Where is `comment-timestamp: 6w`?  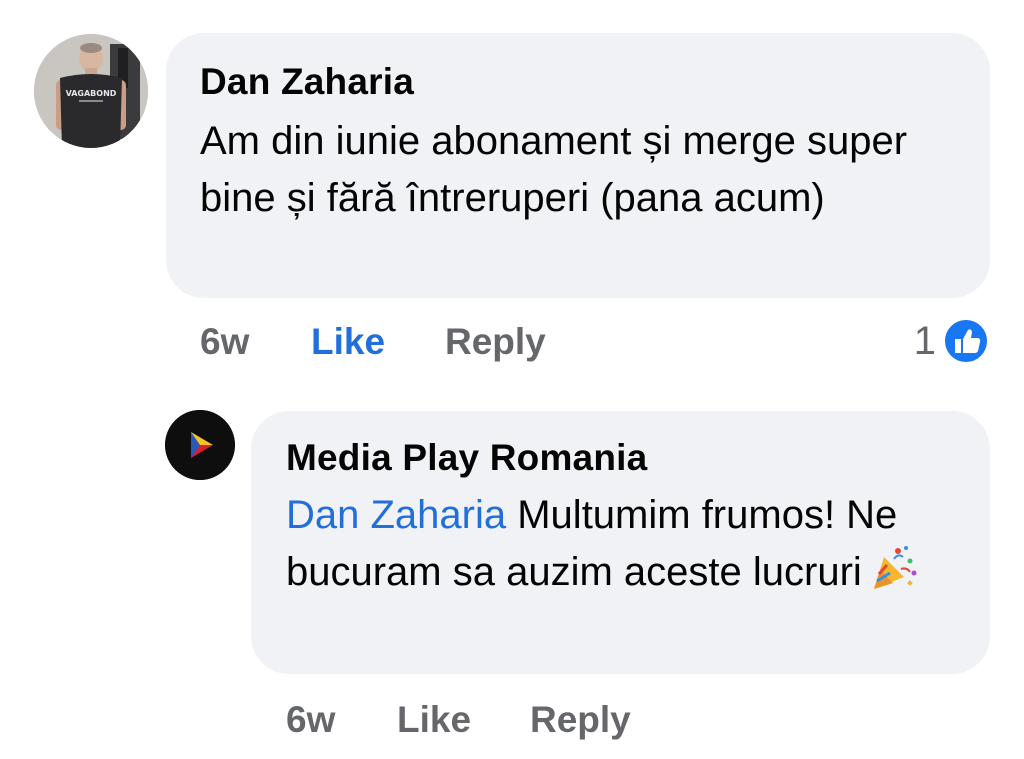
comment-timestamp: 6w is located at coordinates (224, 342).